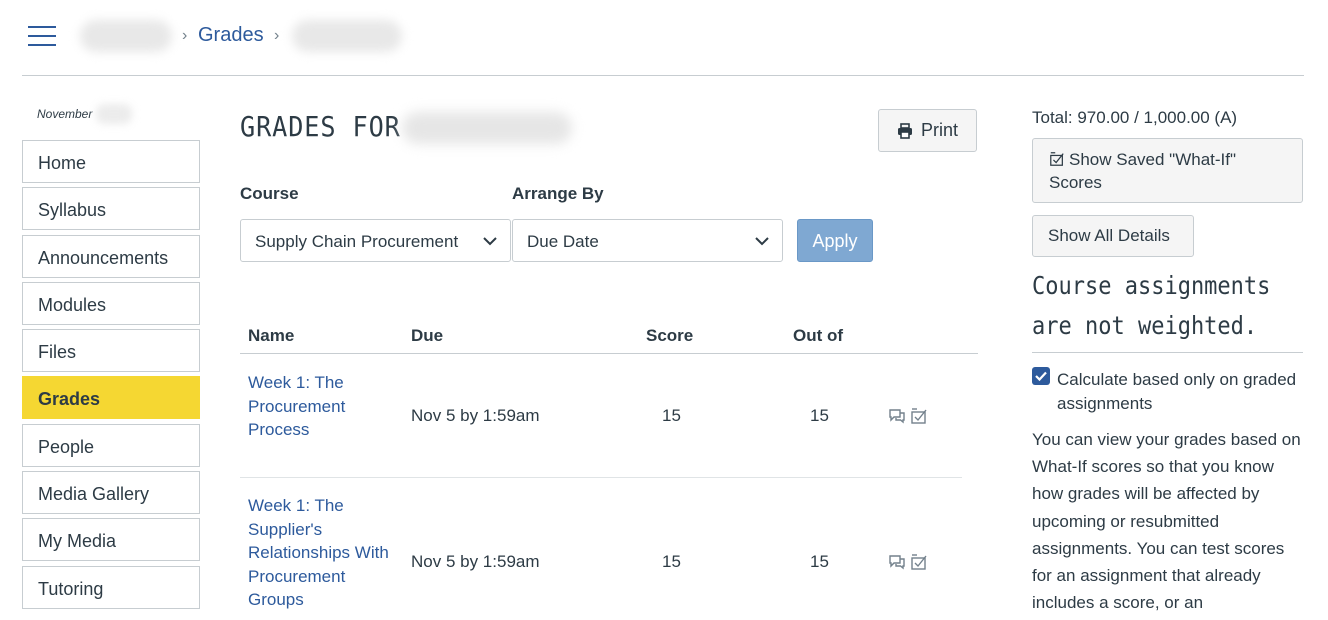  What do you see at coordinates (427, 336) in the screenshot?
I see `column-header-due: Due` at bounding box center [427, 336].